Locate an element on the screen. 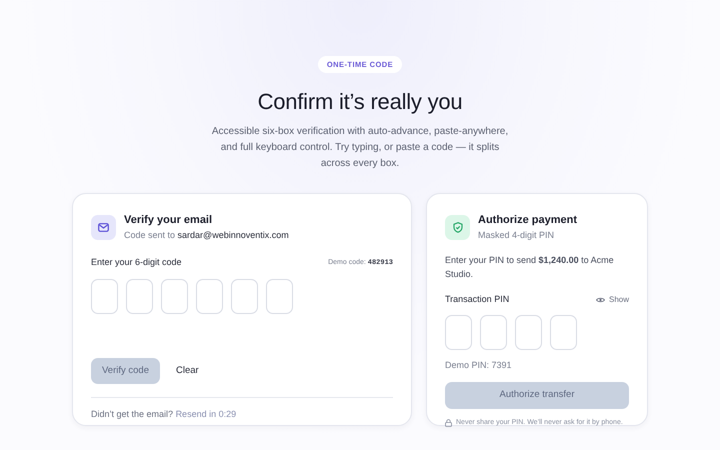 This screenshot has width=720, height=450. mail-icon is located at coordinates (103, 227).